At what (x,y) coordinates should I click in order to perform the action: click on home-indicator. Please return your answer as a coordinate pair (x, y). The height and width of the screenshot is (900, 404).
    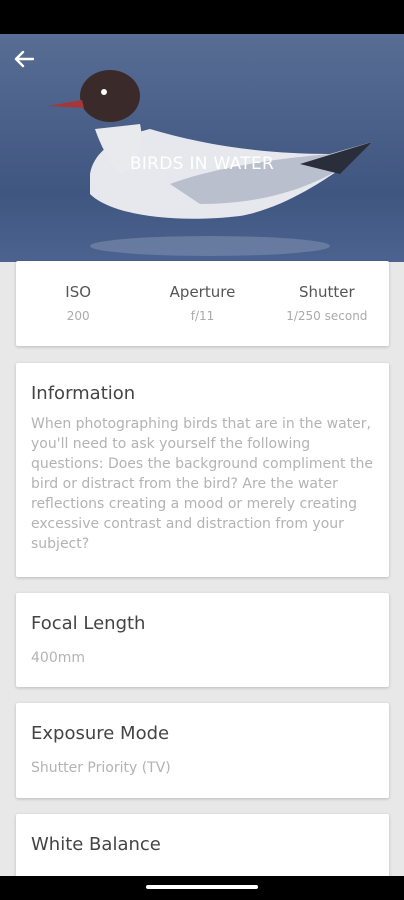
    Looking at the image, I should click on (202, 887).